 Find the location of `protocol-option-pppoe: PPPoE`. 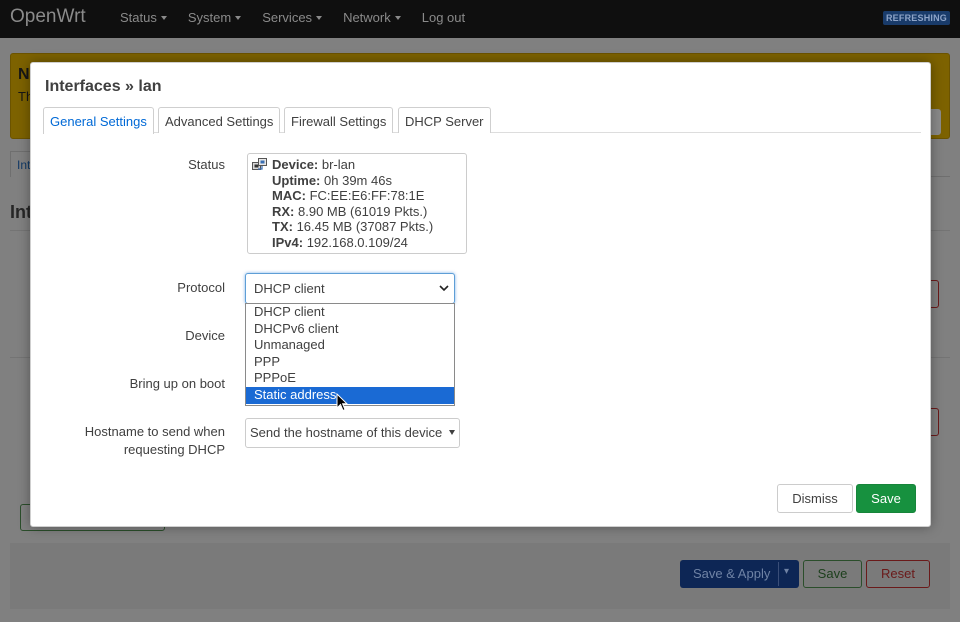

protocol-option-pppoe: PPPoE is located at coordinates (350, 378).